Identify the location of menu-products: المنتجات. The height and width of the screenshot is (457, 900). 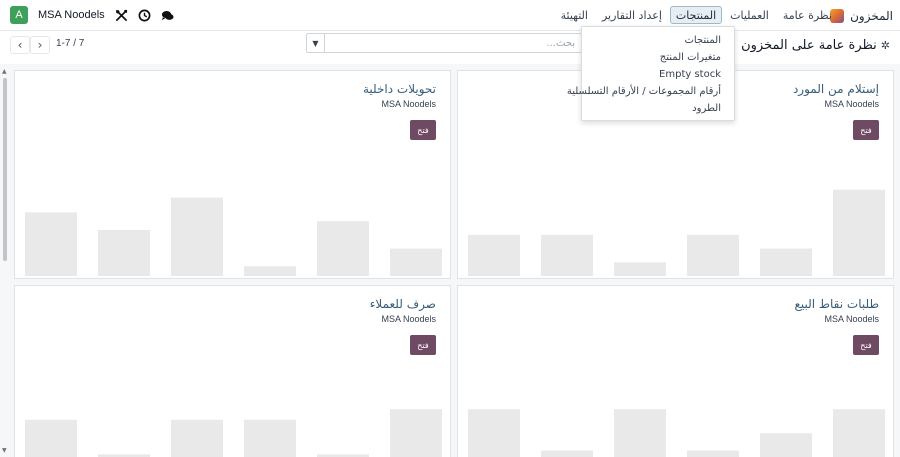
(696, 15).